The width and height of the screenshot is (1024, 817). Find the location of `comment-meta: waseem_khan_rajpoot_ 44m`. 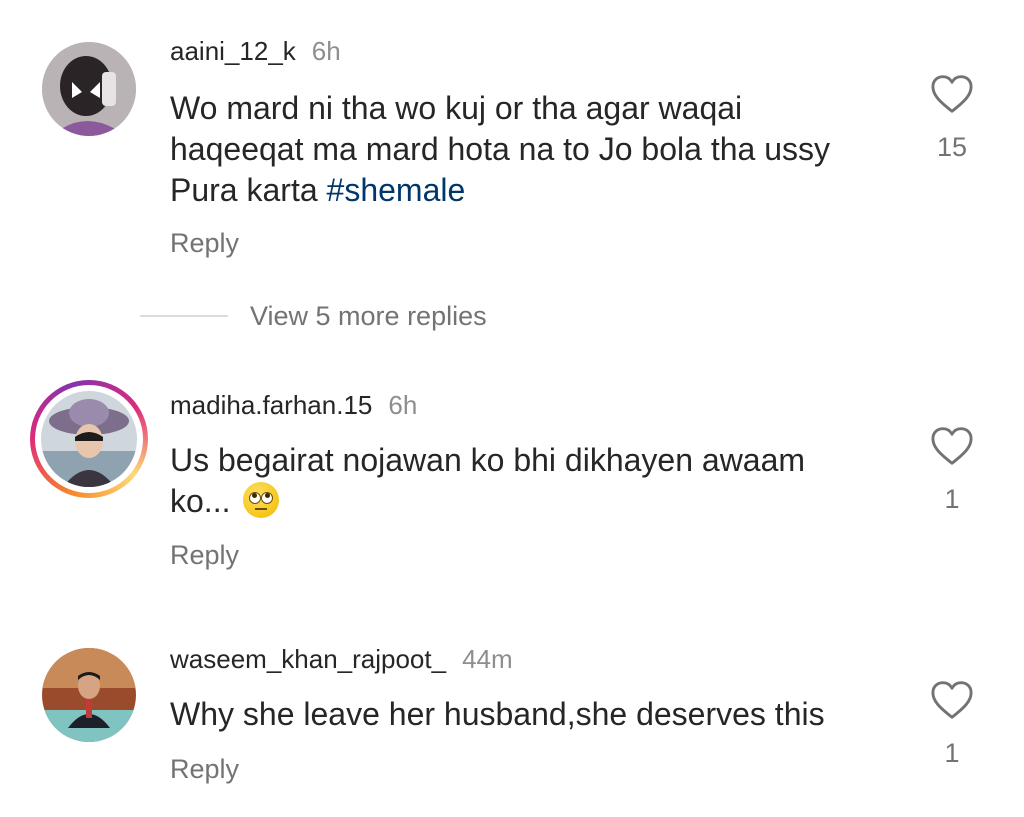

comment-meta: waseem_khan_rajpoot_ 44m is located at coordinates (341, 659).